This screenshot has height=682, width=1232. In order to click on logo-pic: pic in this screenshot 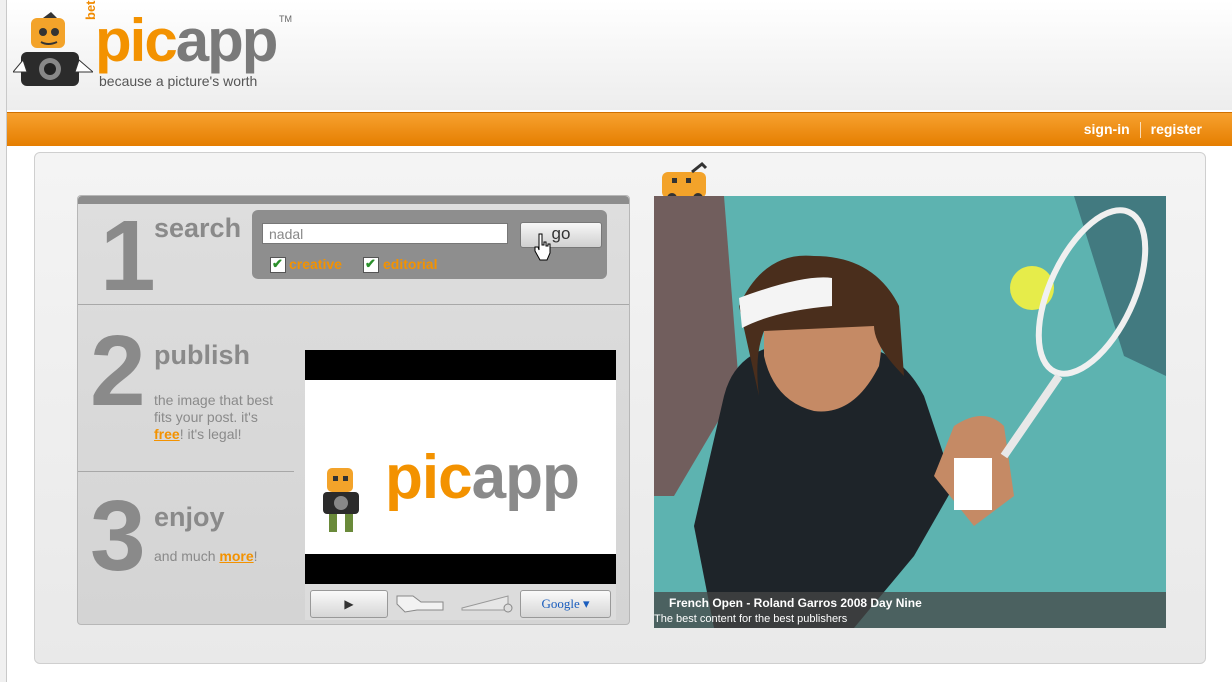, I will do `click(136, 40)`.